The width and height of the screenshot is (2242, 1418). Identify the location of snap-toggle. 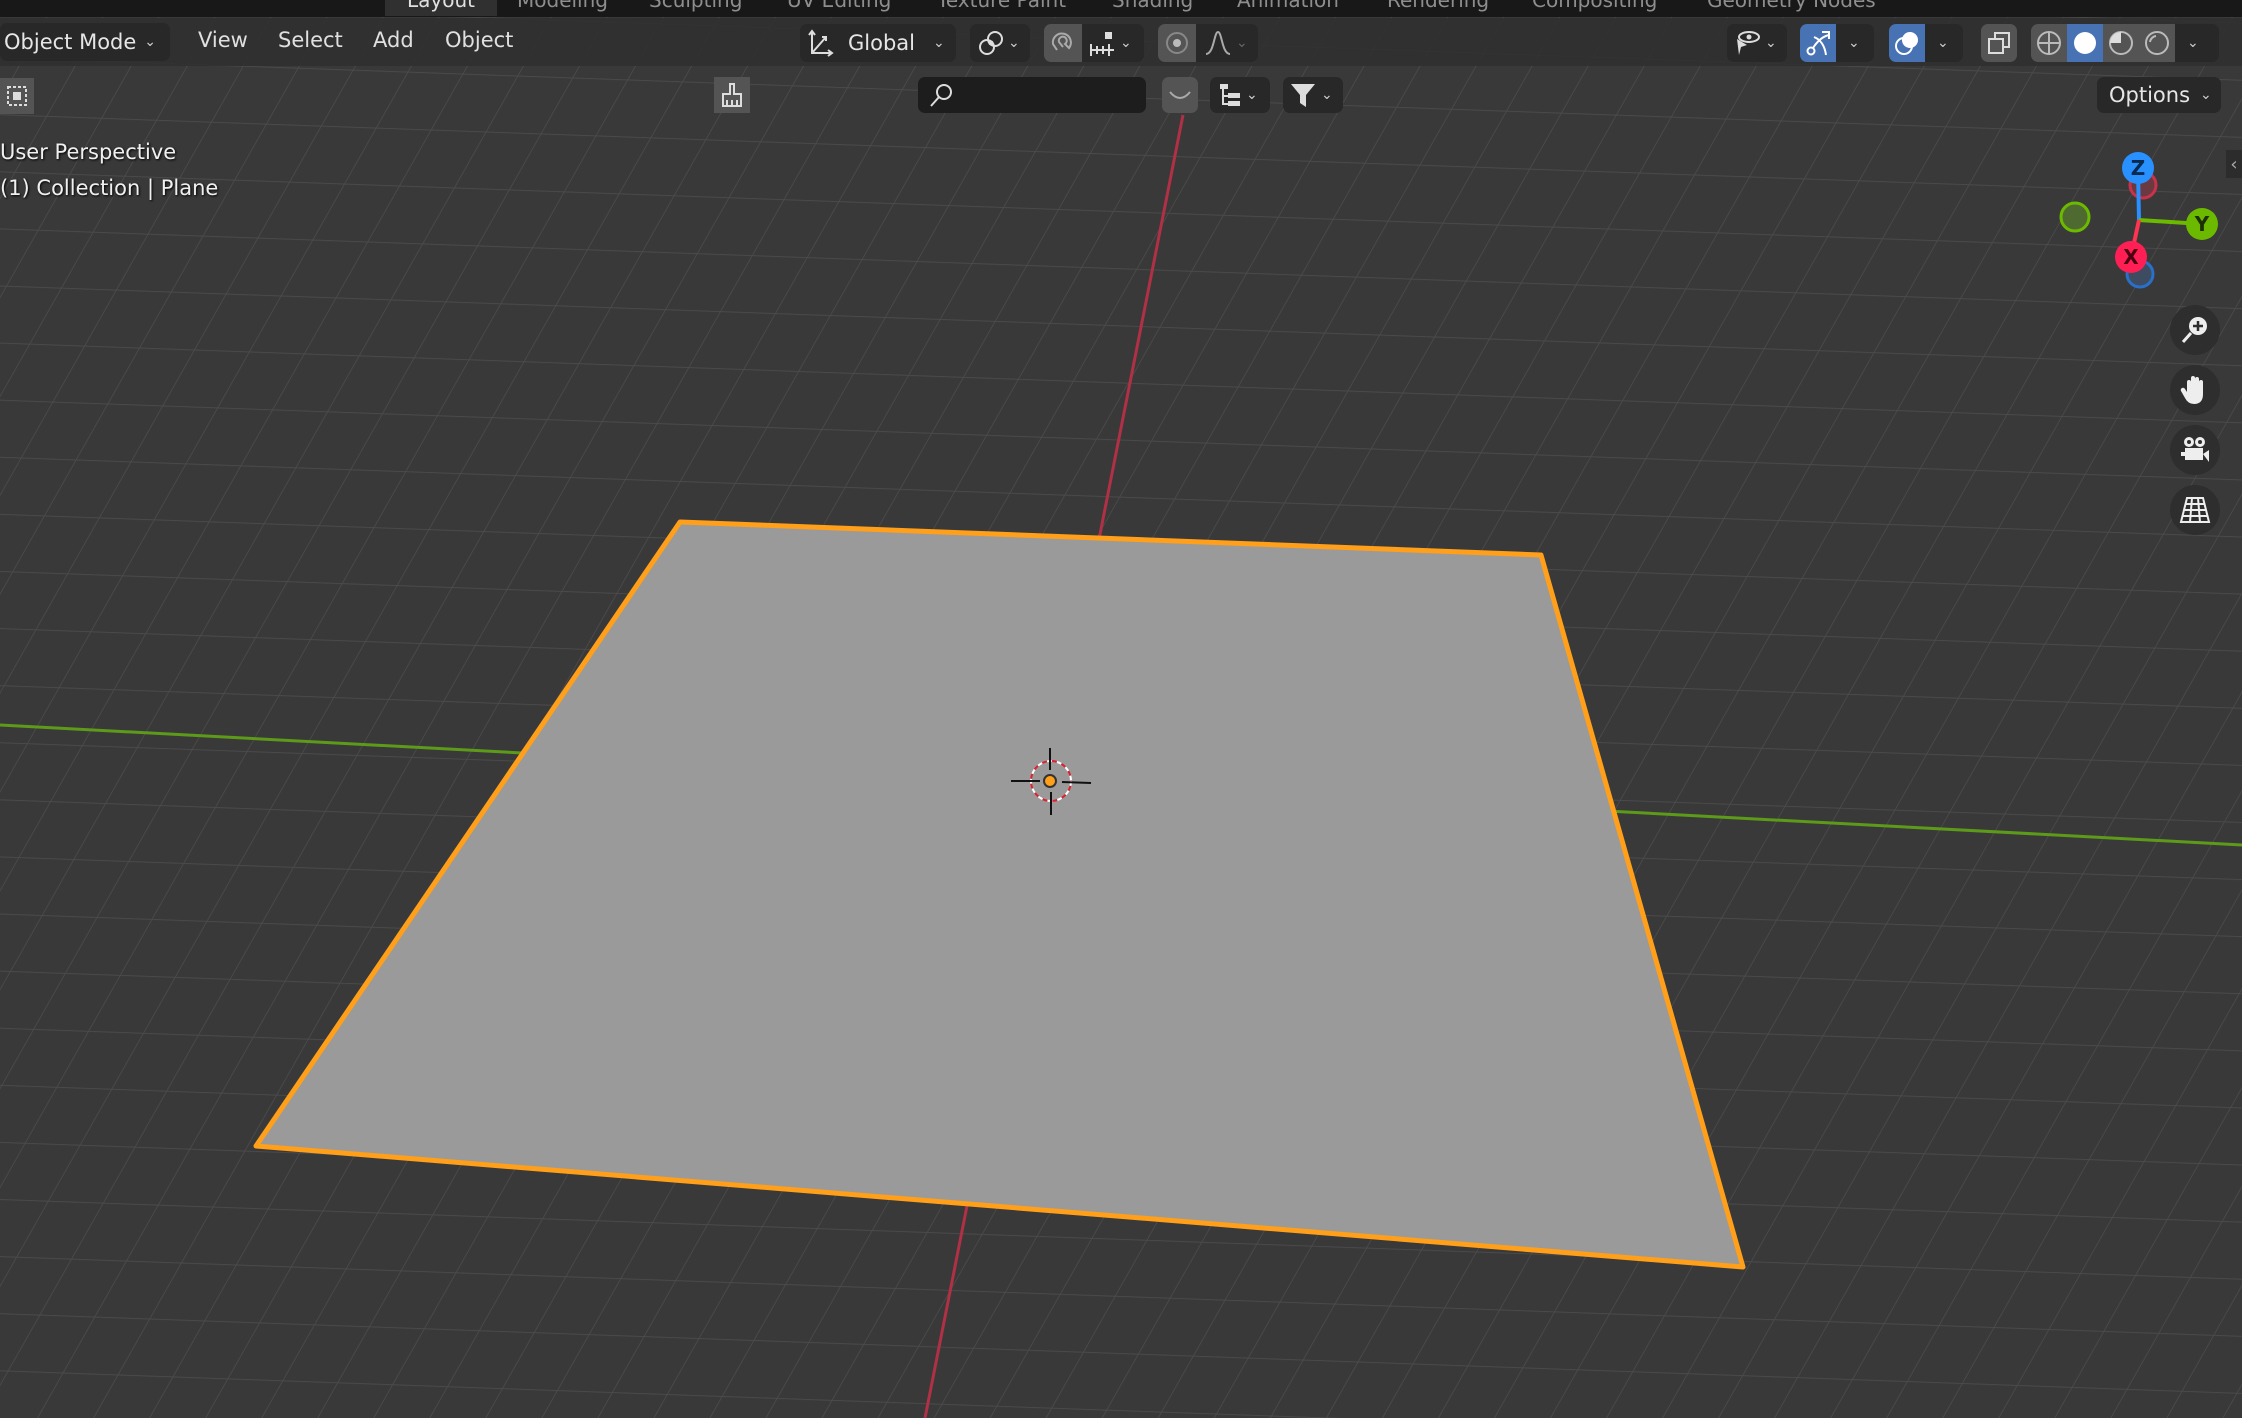
(1063, 43).